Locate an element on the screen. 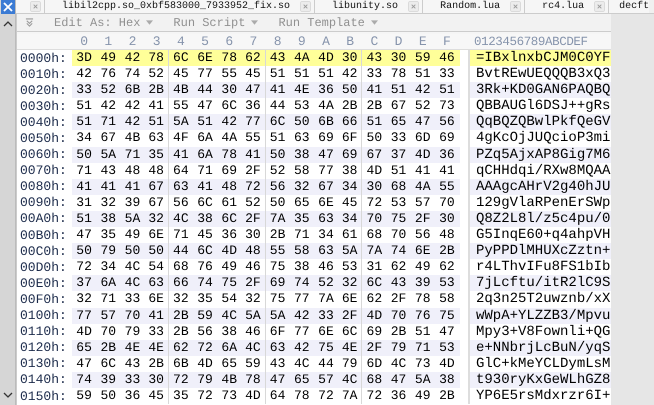 This screenshot has height=405, width=654. hex-byte: 7A is located at coordinates (326, 299).